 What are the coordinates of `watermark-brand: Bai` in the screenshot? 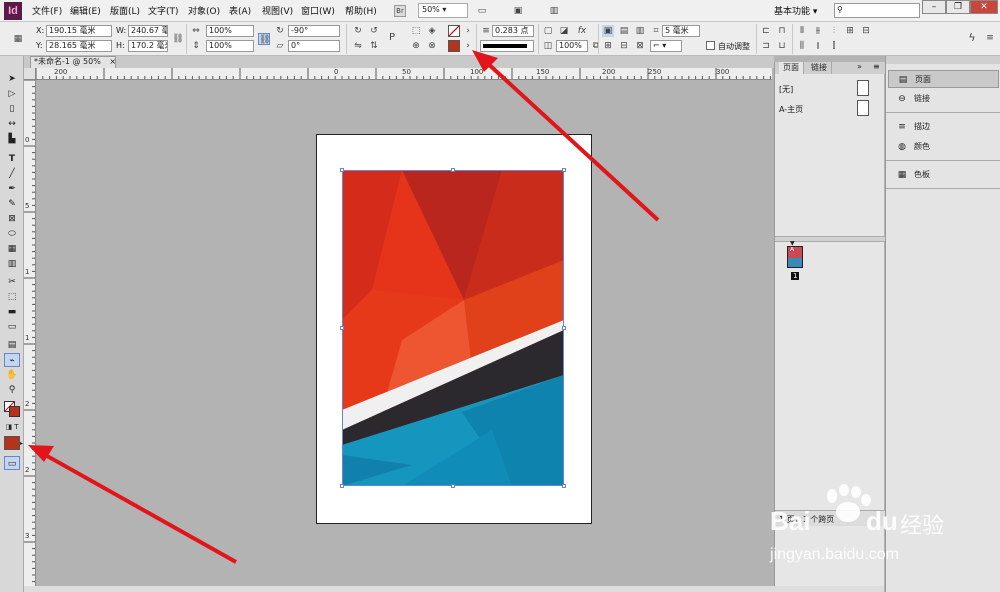 It's located at (790, 521).